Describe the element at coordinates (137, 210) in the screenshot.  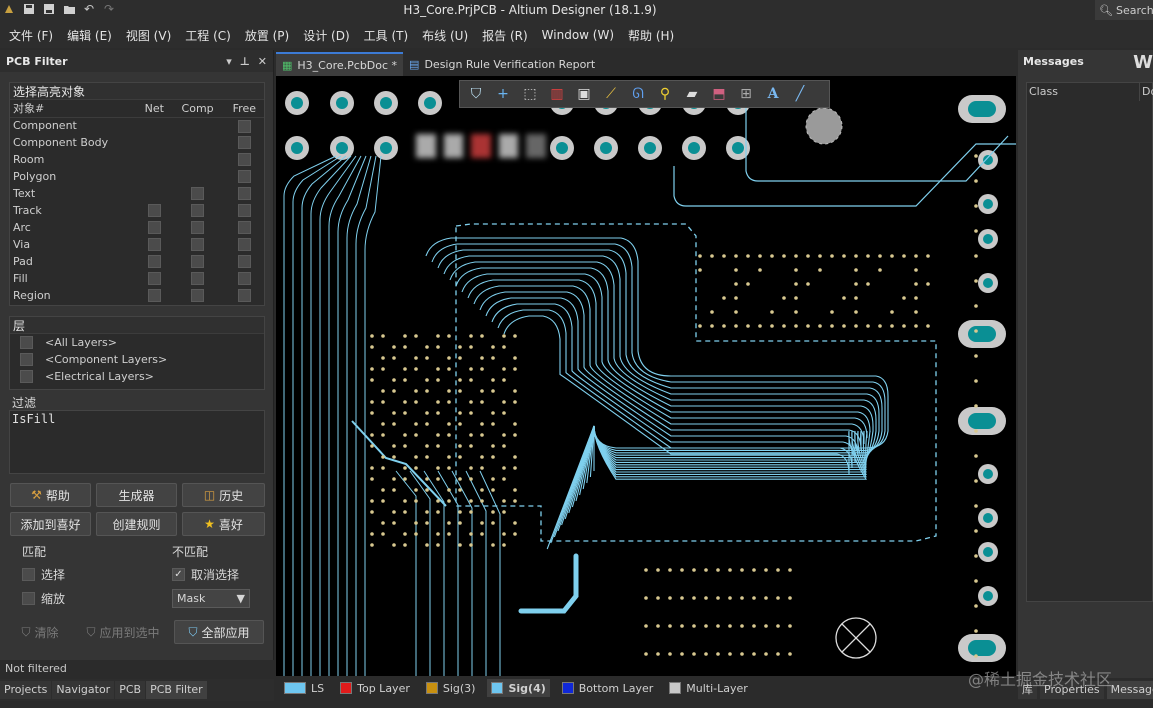
I see `object-row: Track` at that location.